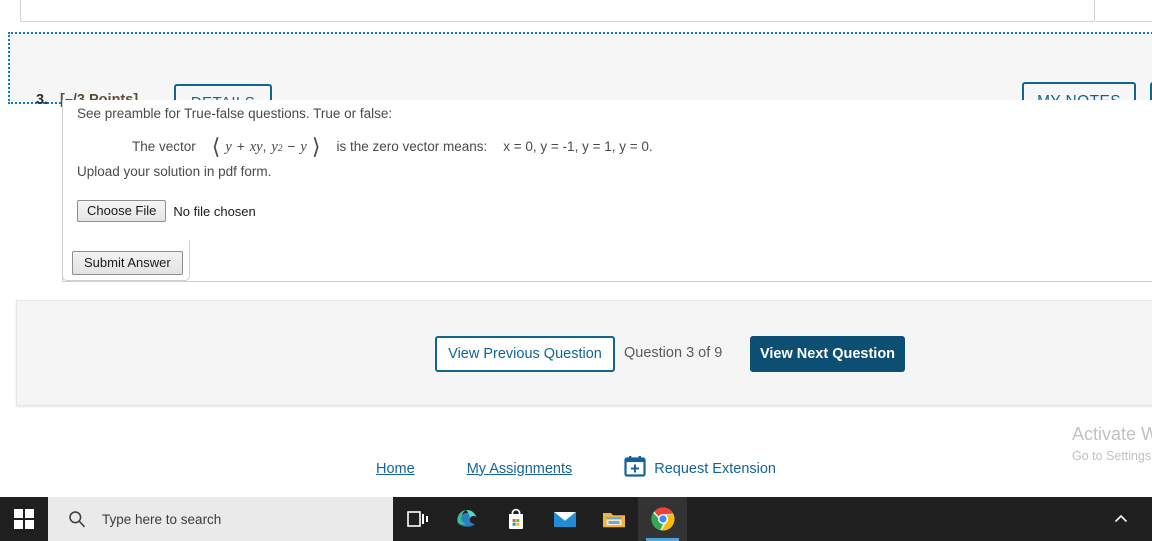 The image size is (1152, 541). What do you see at coordinates (557, 11) in the screenshot?
I see `preamble-box` at bounding box center [557, 11].